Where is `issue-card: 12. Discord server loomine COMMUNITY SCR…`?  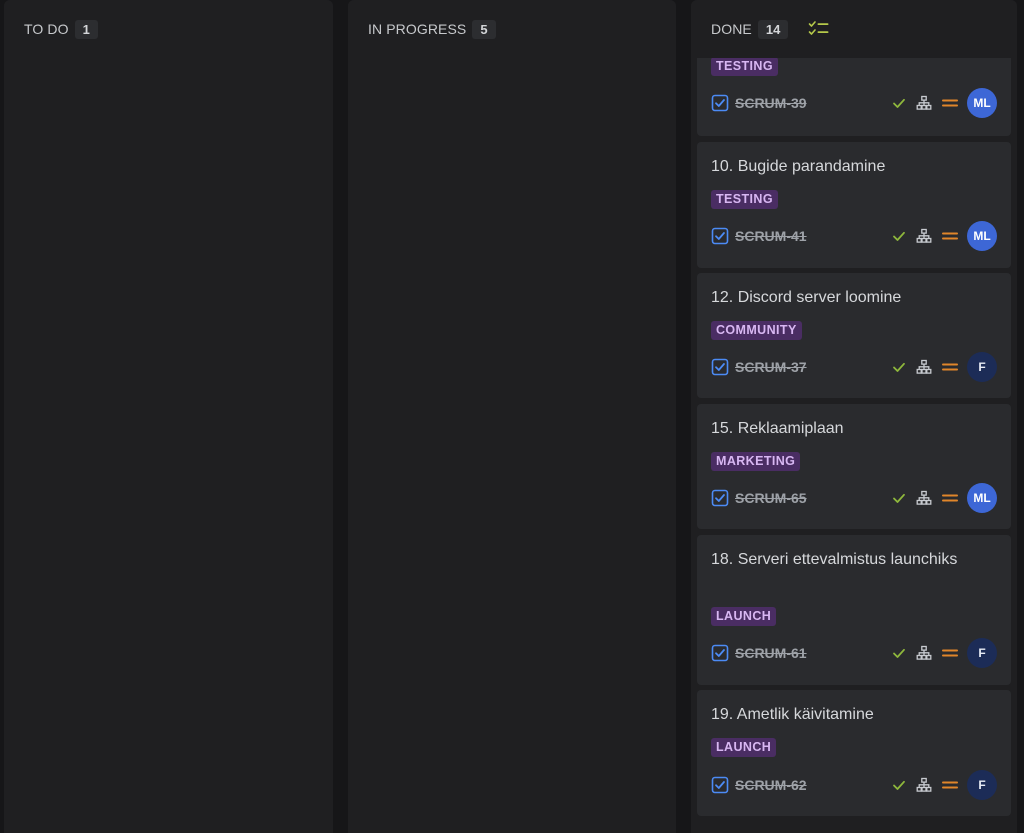
issue-card: 12. Discord server loomine COMMUNITY SCR… is located at coordinates (854, 335).